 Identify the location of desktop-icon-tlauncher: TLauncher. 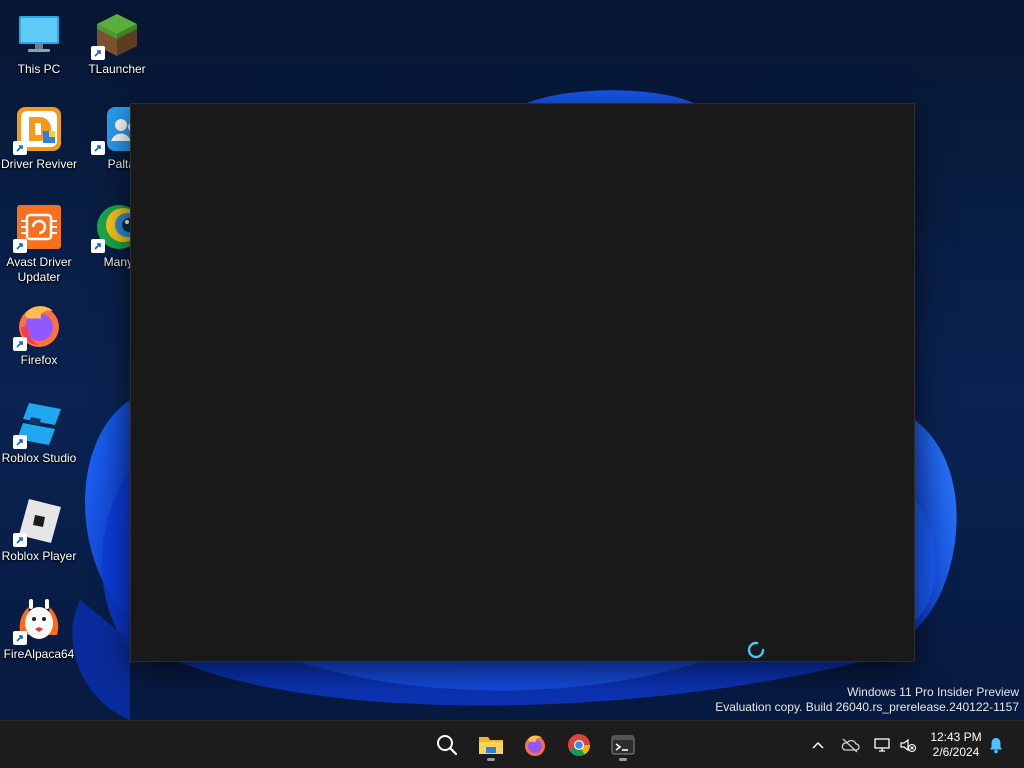
(117, 43).